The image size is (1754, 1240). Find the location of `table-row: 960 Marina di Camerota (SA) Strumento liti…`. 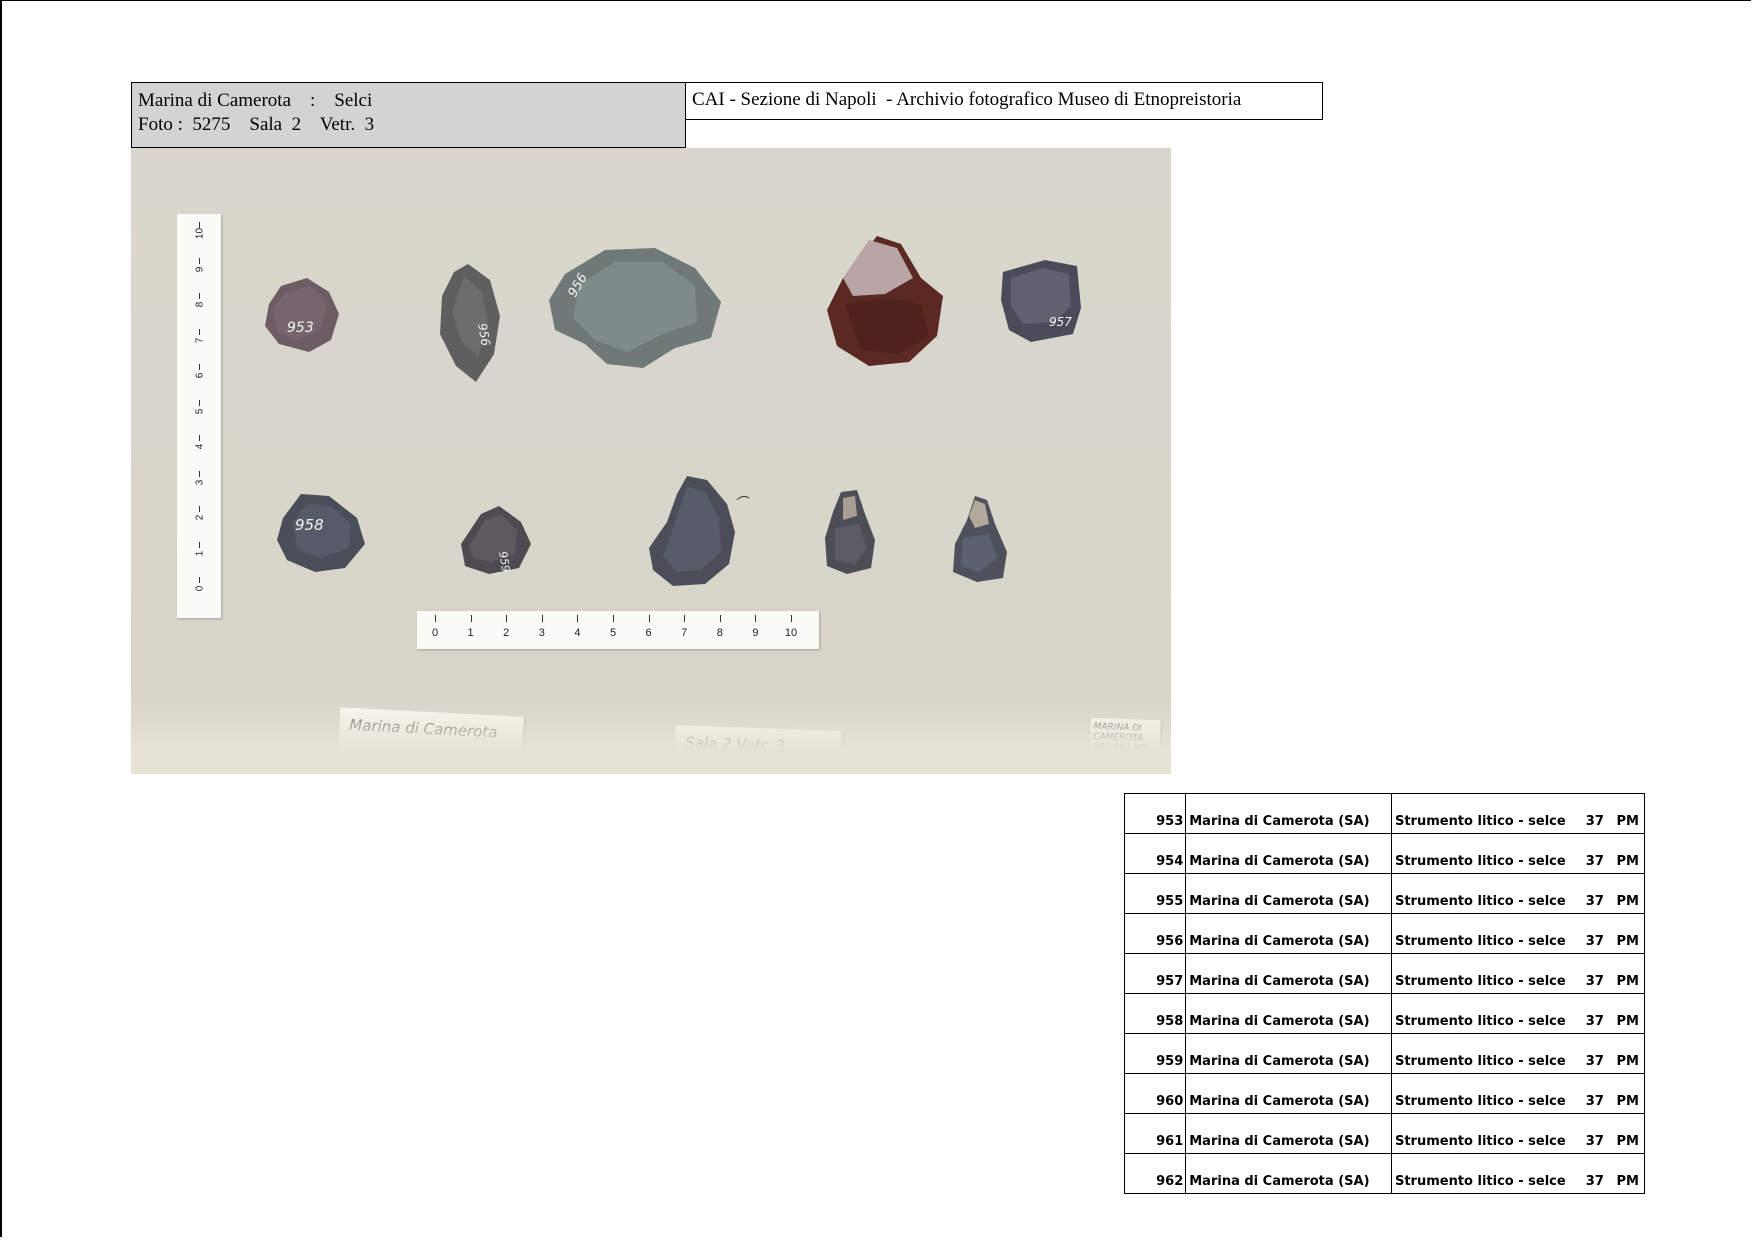

table-row: 960 Marina di Camerota (SA) Strumento liti… is located at coordinates (1384, 1093).